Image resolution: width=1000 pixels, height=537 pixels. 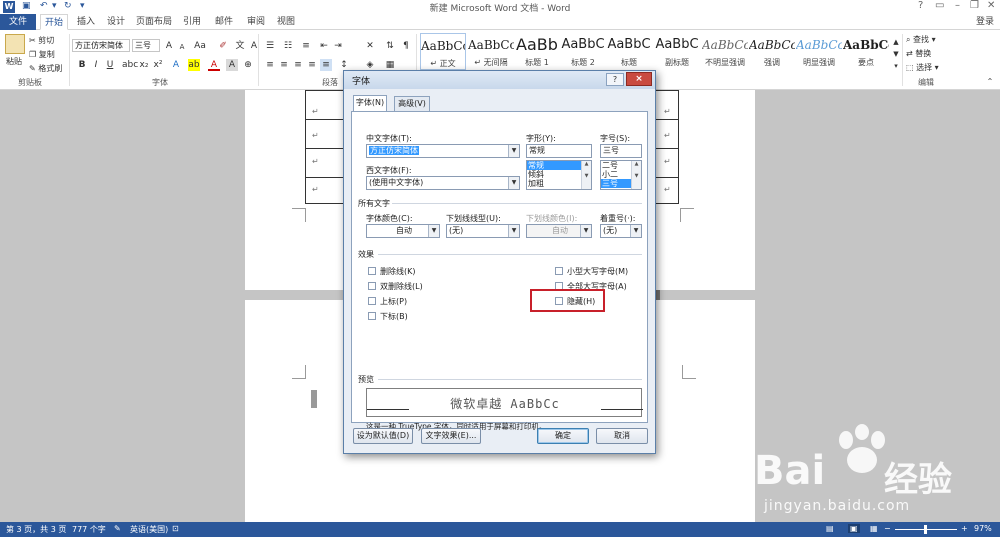 What do you see at coordinates (559, 271) in the screenshot?
I see `small-caps-checkbox` at bounding box center [559, 271].